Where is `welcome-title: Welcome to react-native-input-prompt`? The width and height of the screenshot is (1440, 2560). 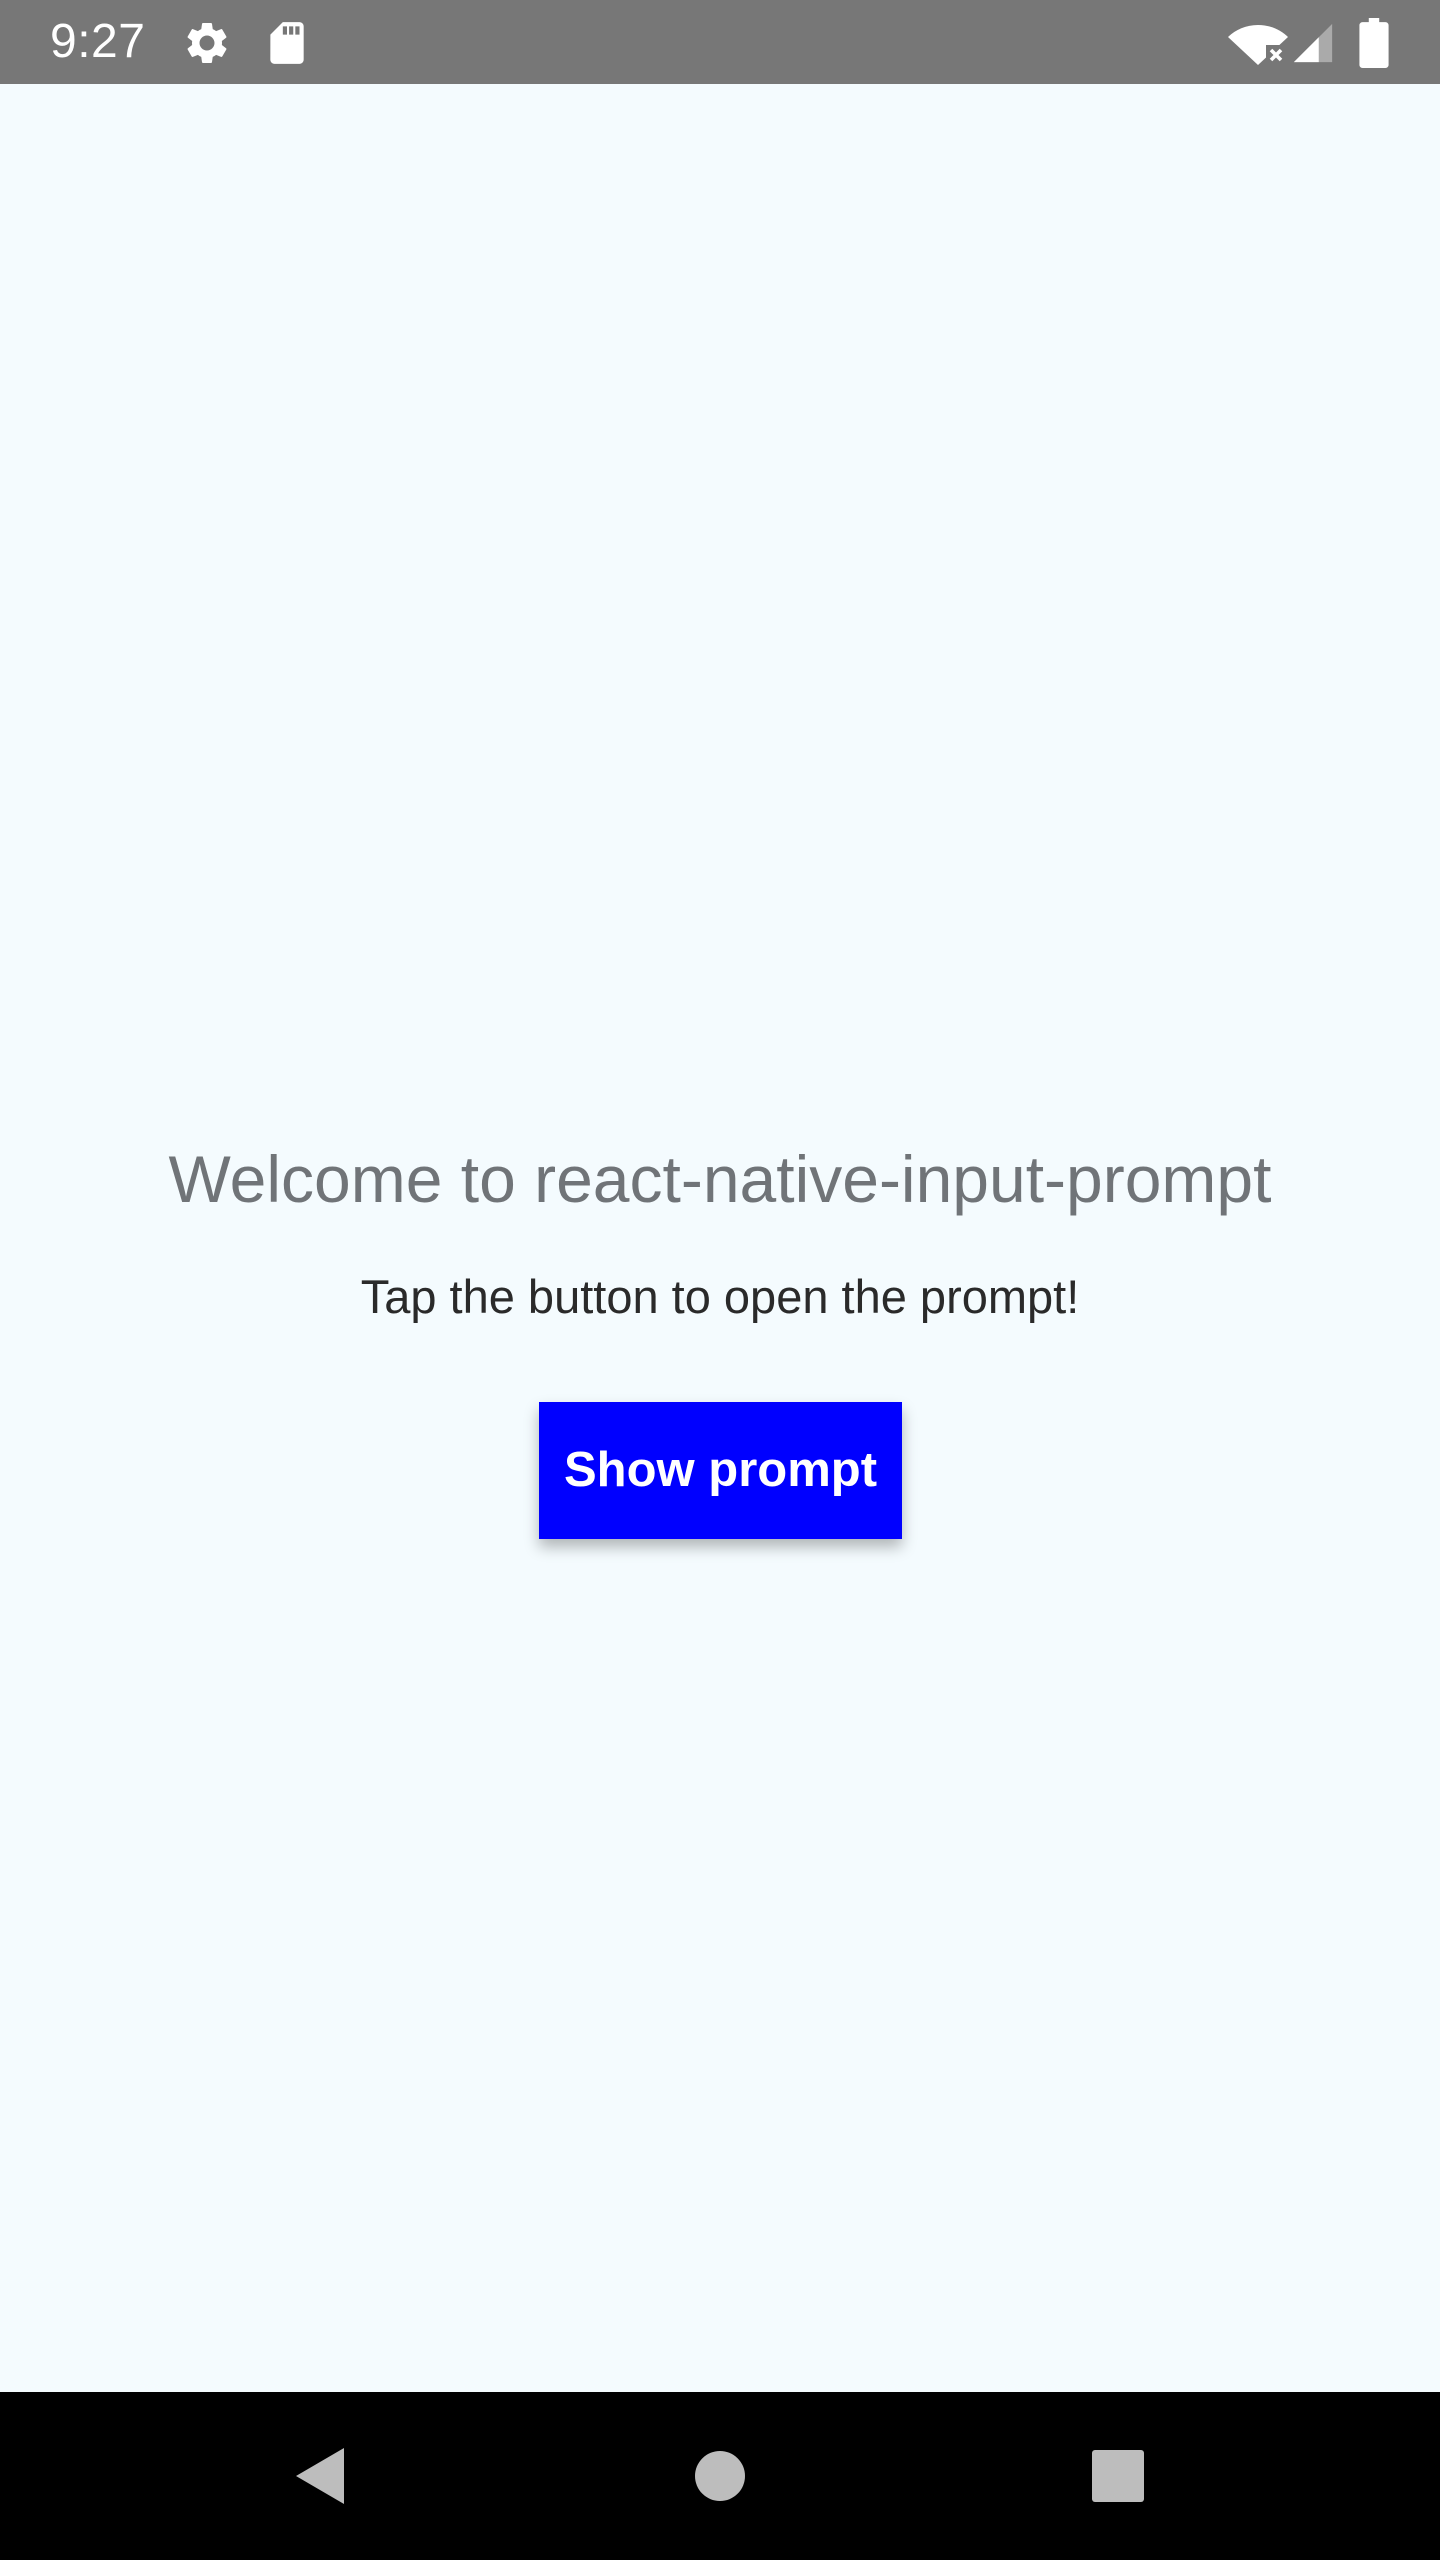
welcome-title: Welcome to react-native-input-prompt is located at coordinates (720, 1179).